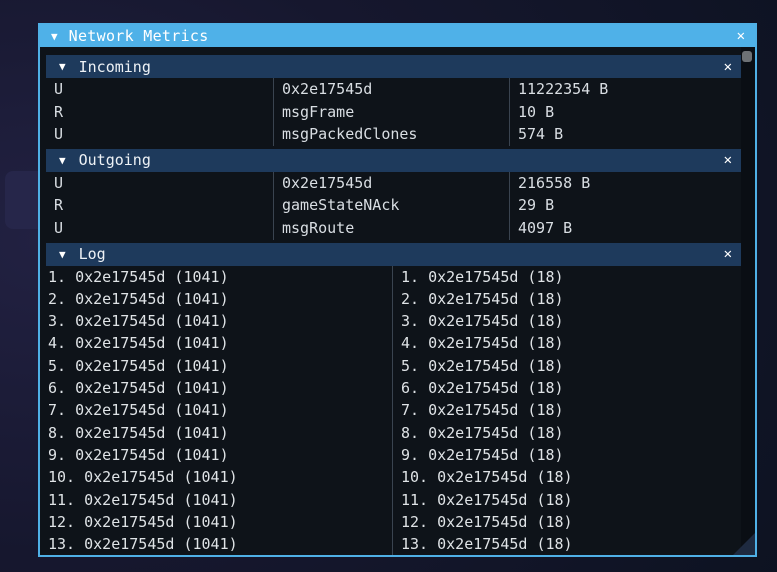 The height and width of the screenshot is (572, 777). Describe the element at coordinates (748, 301) in the screenshot. I see `scrollbar-track` at that location.